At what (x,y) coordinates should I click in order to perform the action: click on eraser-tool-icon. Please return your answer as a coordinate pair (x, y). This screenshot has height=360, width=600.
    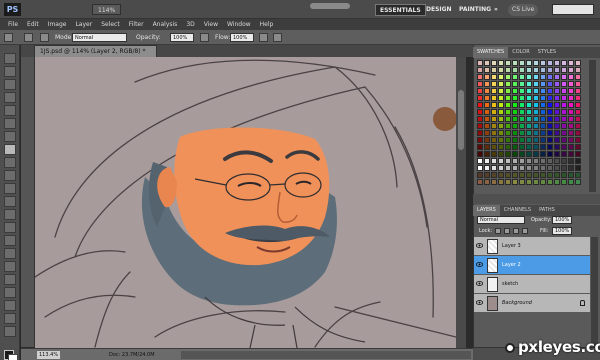
    Looking at the image, I should click on (10, 188).